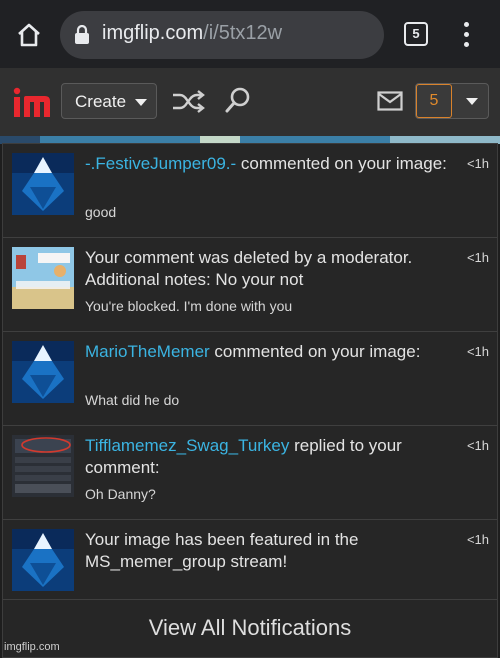 The height and width of the screenshot is (658, 500). What do you see at coordinates (466, 35) in the screenshot?
I see `more-menu-icon` at bounding box center [466, 35].